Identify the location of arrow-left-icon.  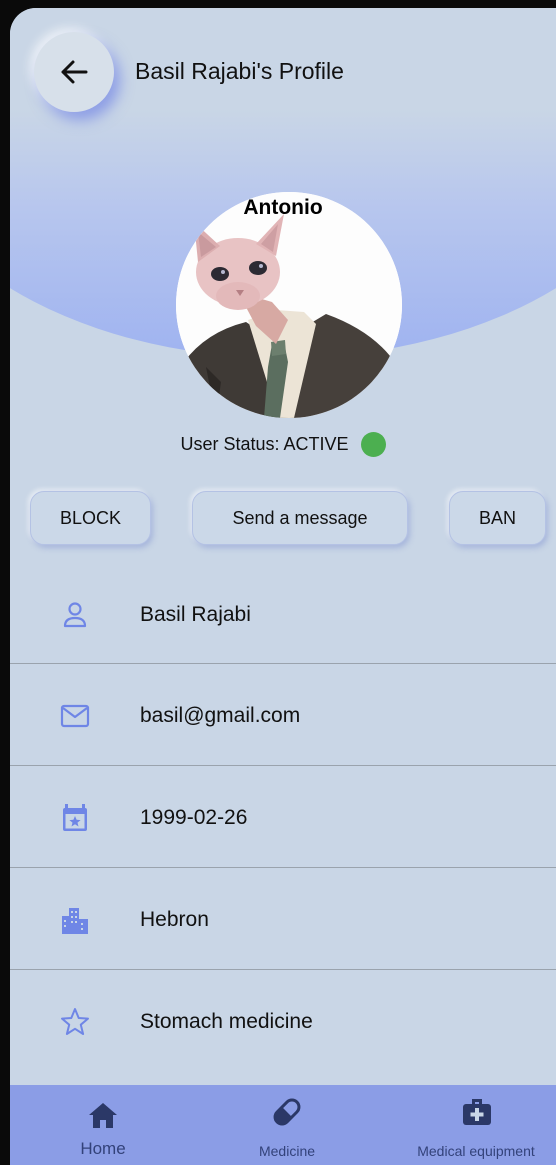
(74, 72).